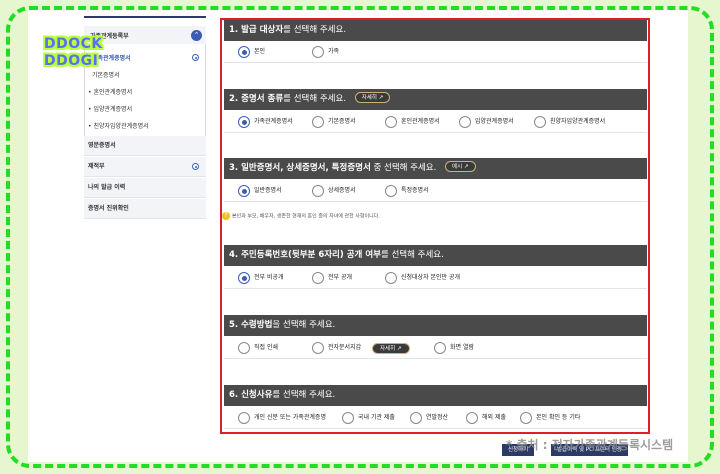 The height and width of the screenshot is (474, 720). What do you see at coordinates (282, 418) in the screenshot?
I see `radio-identity: 개인 신분 또는 가족관계증명` at bounding box center [282, 418].